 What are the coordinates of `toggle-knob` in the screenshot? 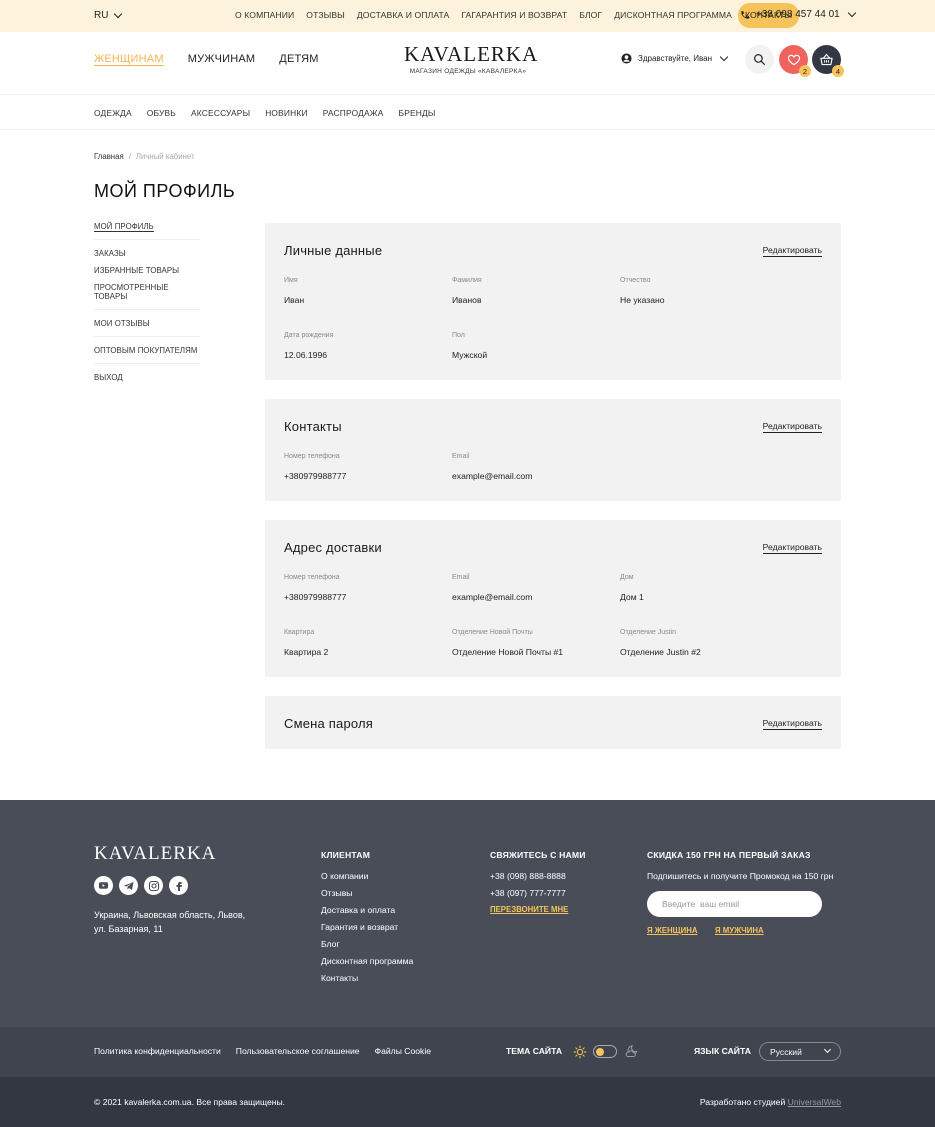 It's located at (600, 1052).